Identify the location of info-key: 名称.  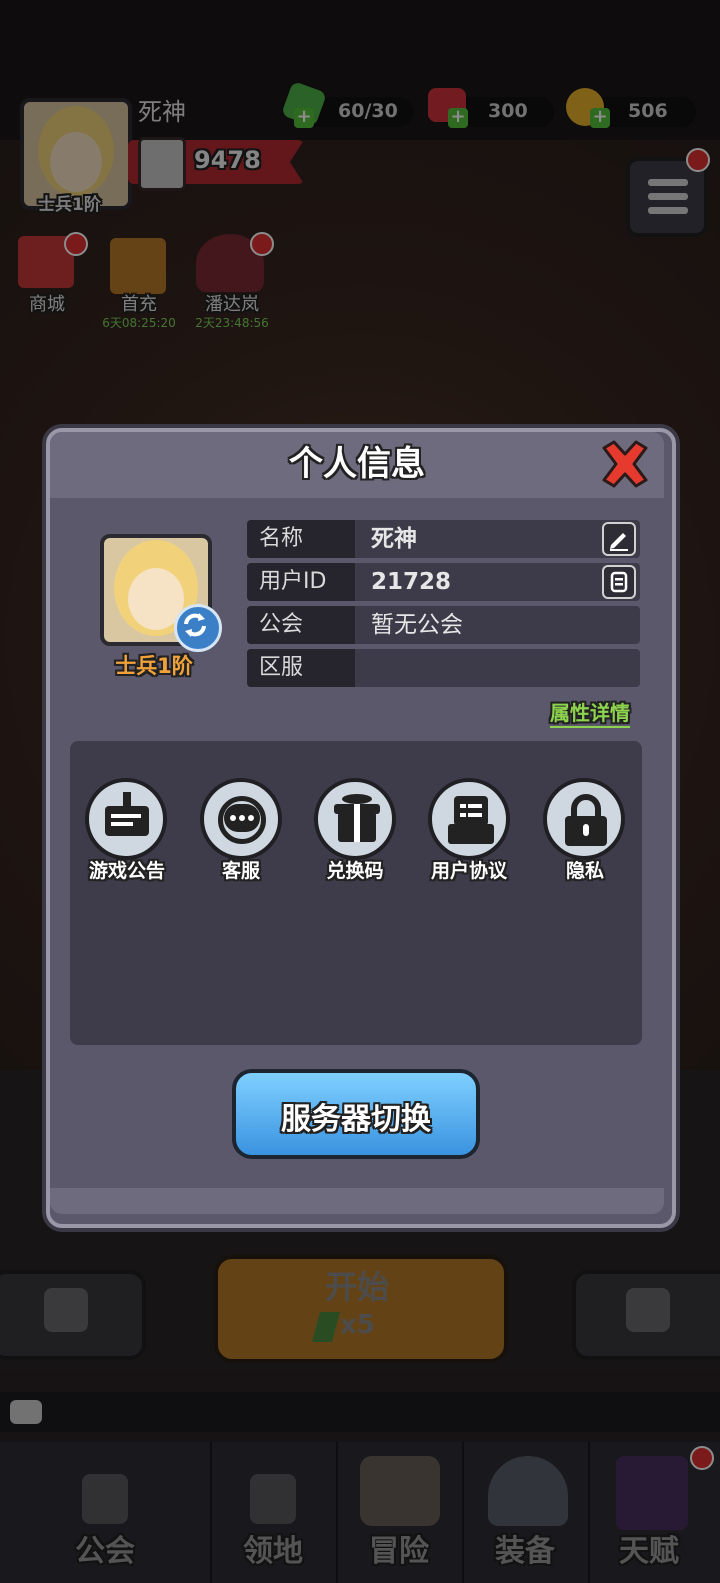
(301, 539).